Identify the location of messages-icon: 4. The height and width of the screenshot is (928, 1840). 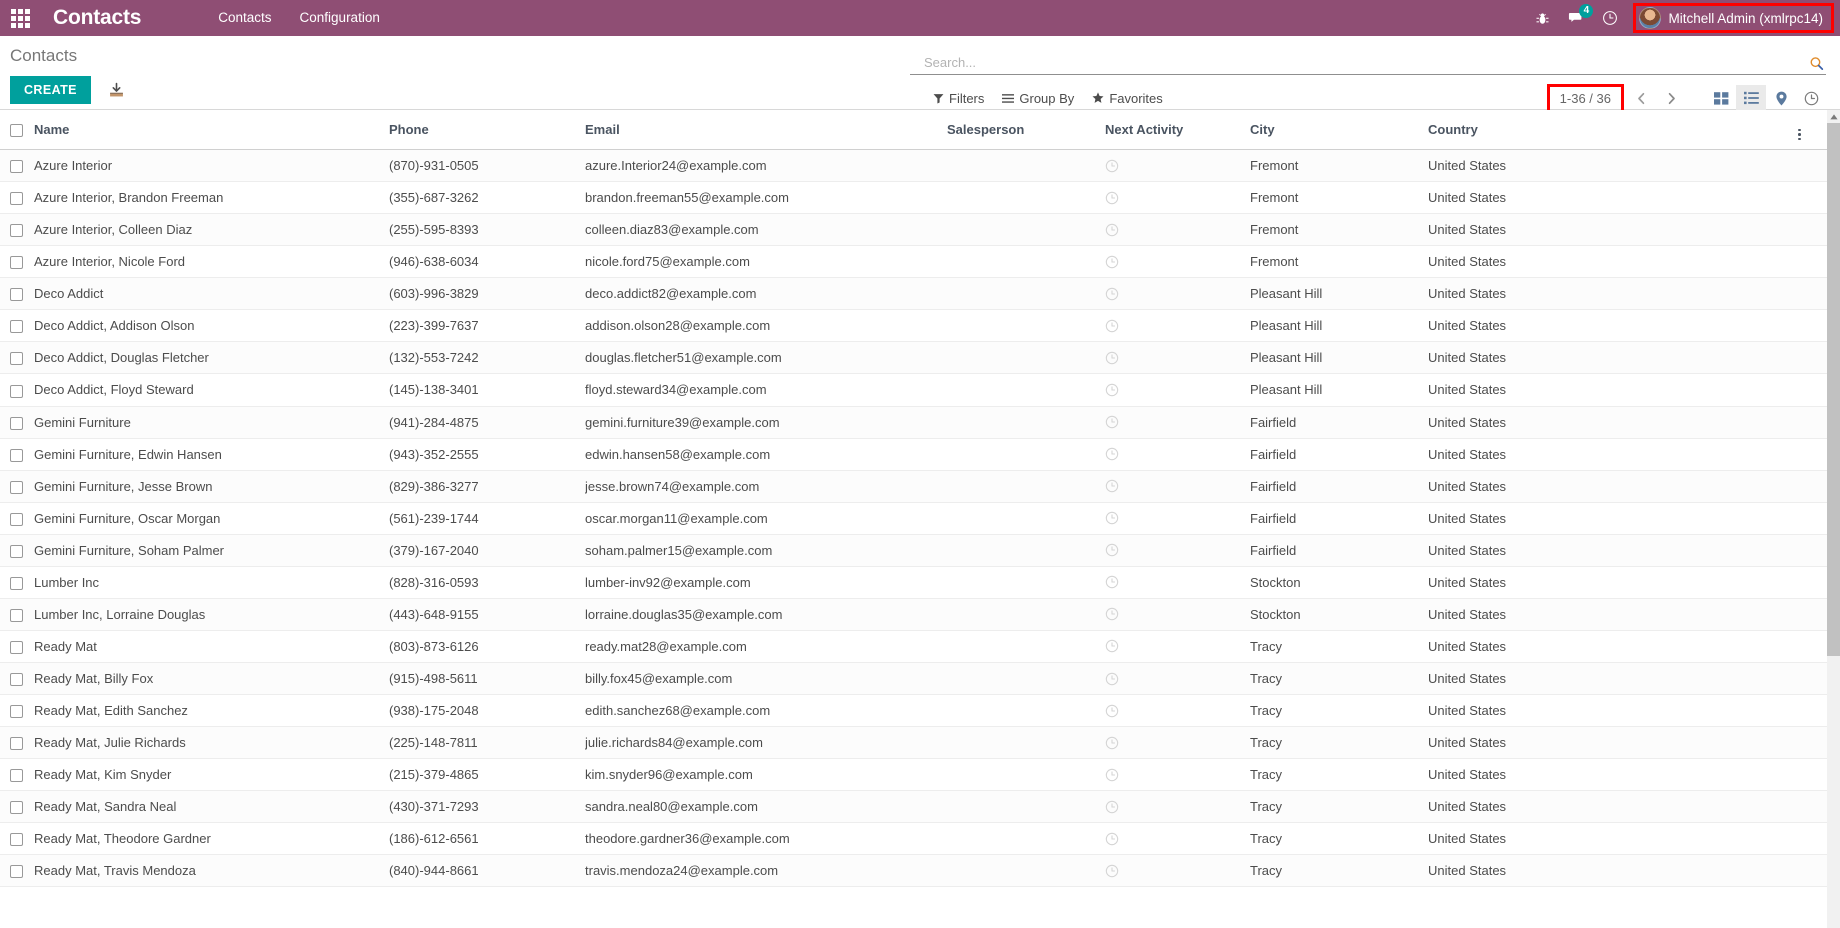
(1576, 18).